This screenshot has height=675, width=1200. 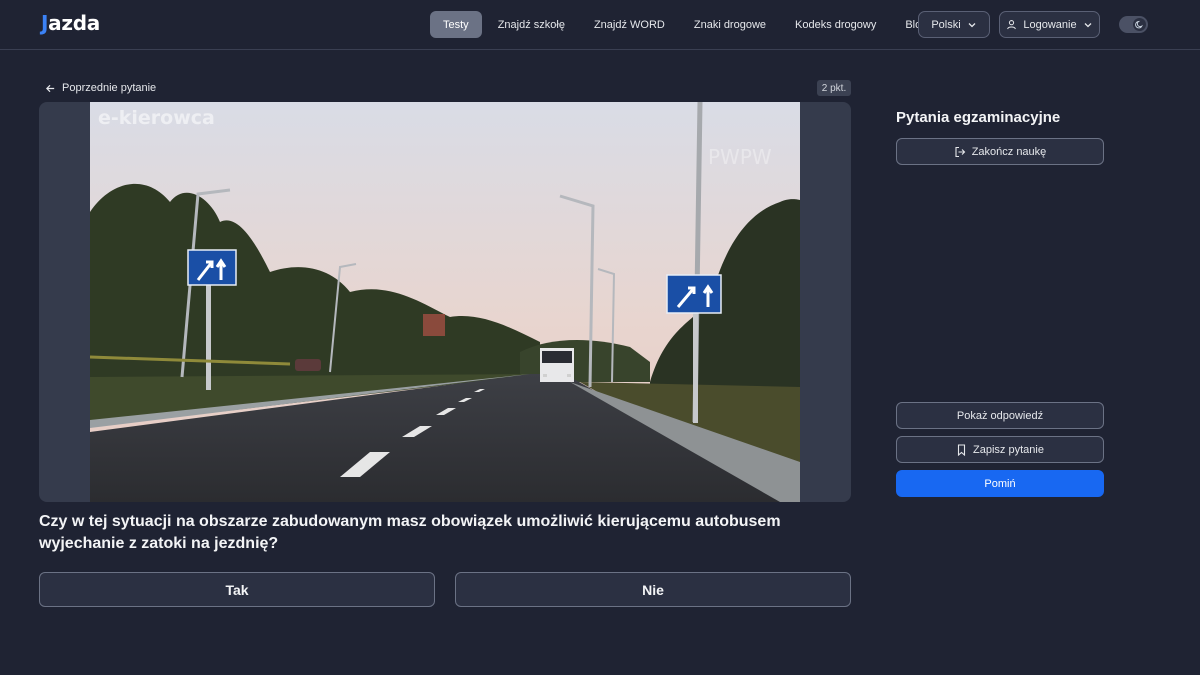 What do you see at coordinates (456, 24) in the screenshot?
I see `nav-item-testy: Testy` at bounding box center [456, 24].